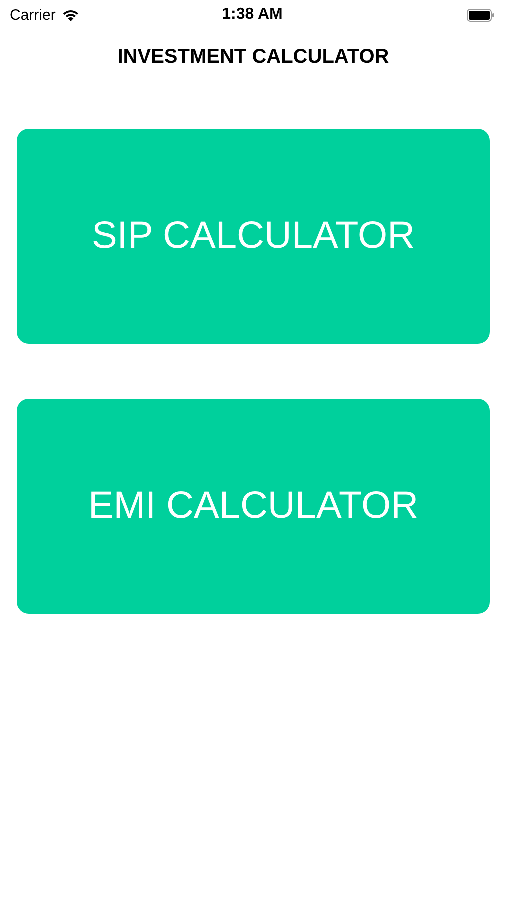 Image resolution: width=507 pixels, height=900 pixels. Describe the element at coordinates (480, 15) in the screenshot. I see `battery-icon` at that location.